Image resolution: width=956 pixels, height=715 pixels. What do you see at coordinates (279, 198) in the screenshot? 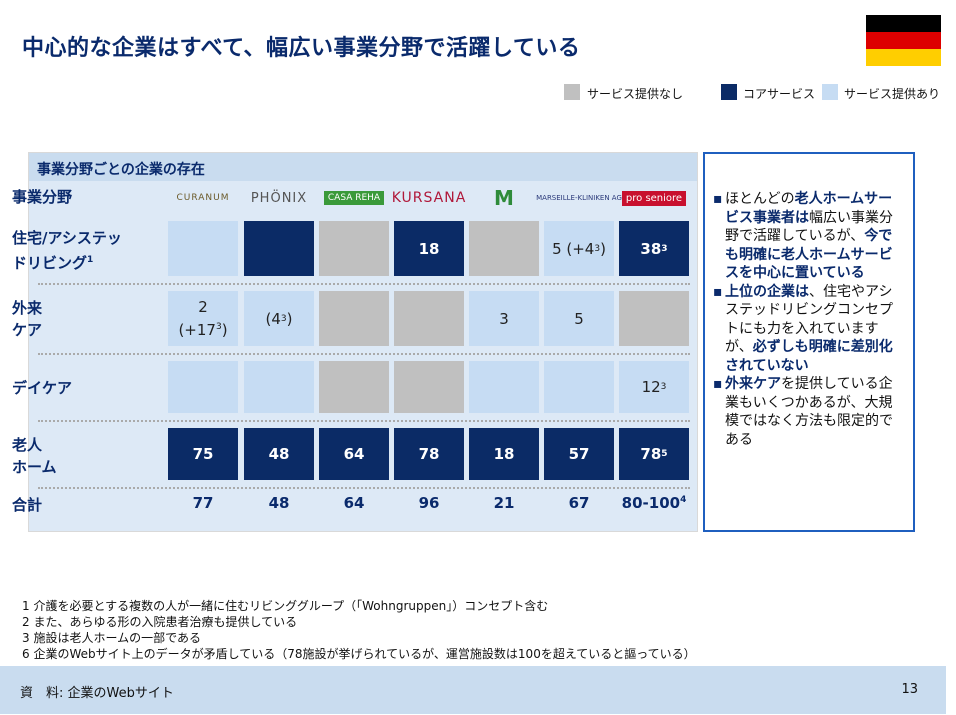
I see `company-logo: PHÖNIX` at bounding box center [279, 198].